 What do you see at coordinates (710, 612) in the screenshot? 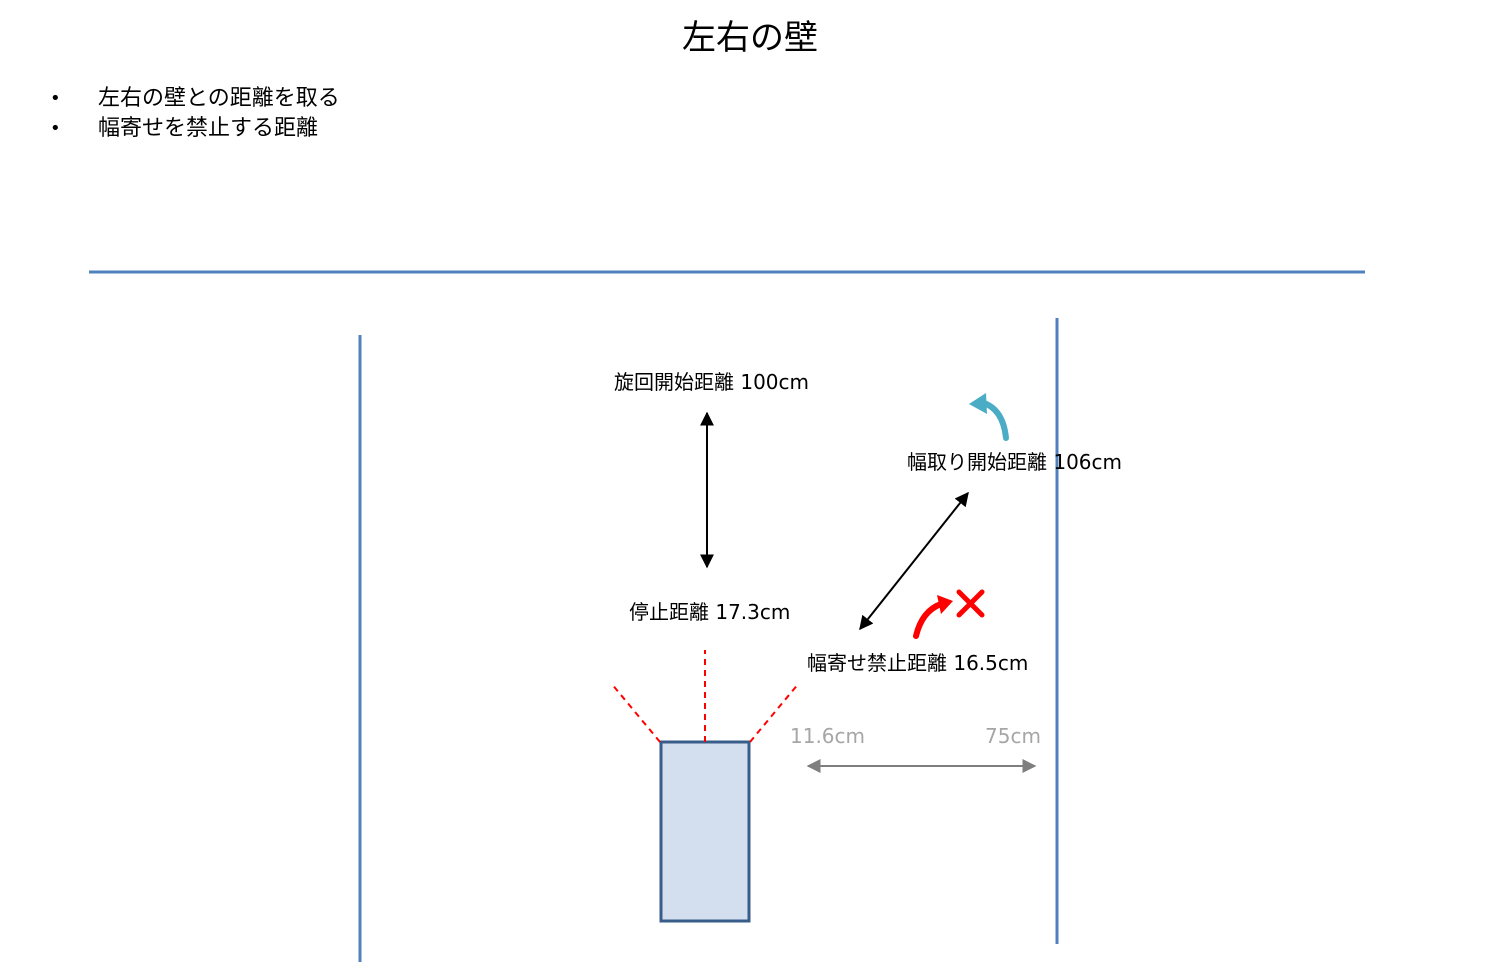
I see `stop-distance-label: 停止距離 17.3cm` at bounding box center [710, 612].